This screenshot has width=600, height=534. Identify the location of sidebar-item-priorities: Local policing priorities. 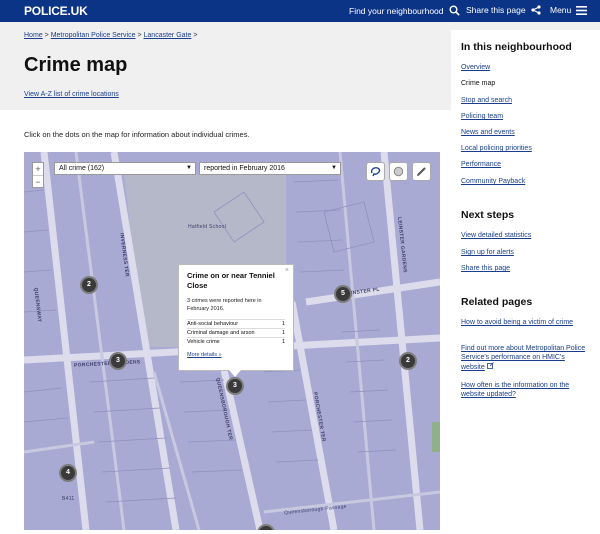
(525, 148).